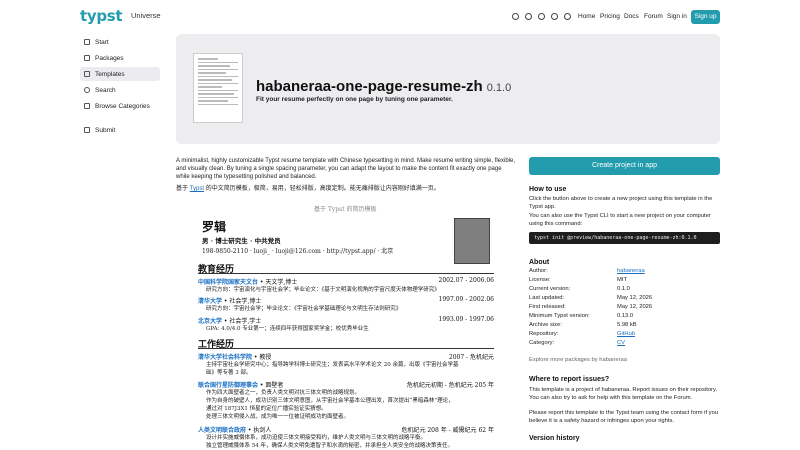  Describe the element at coordinates (87, 58) in the screenshot. I see `package-icon` at that location.